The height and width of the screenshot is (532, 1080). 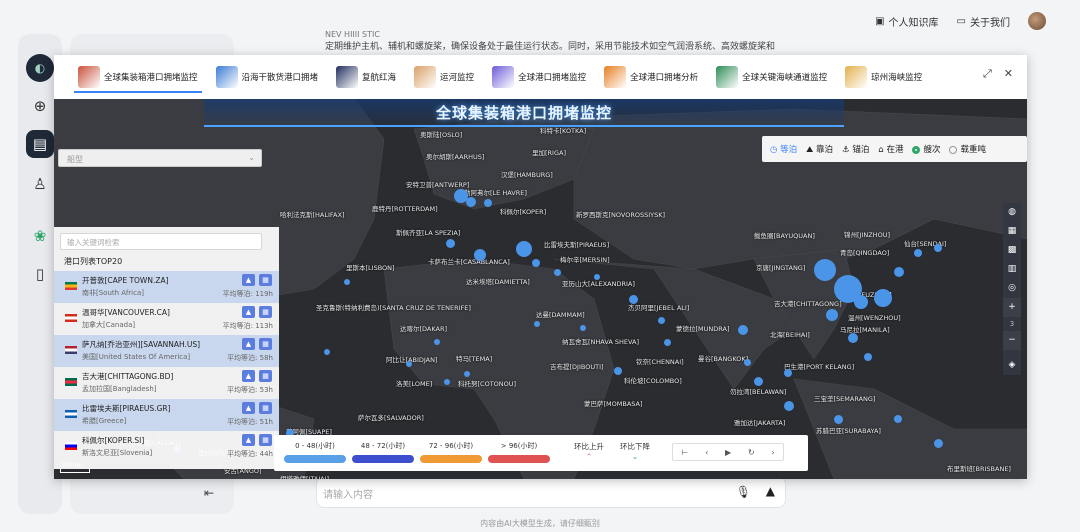 I want to click on tab-5: 全球港口拥堵分析, so click(x=651, y=77).